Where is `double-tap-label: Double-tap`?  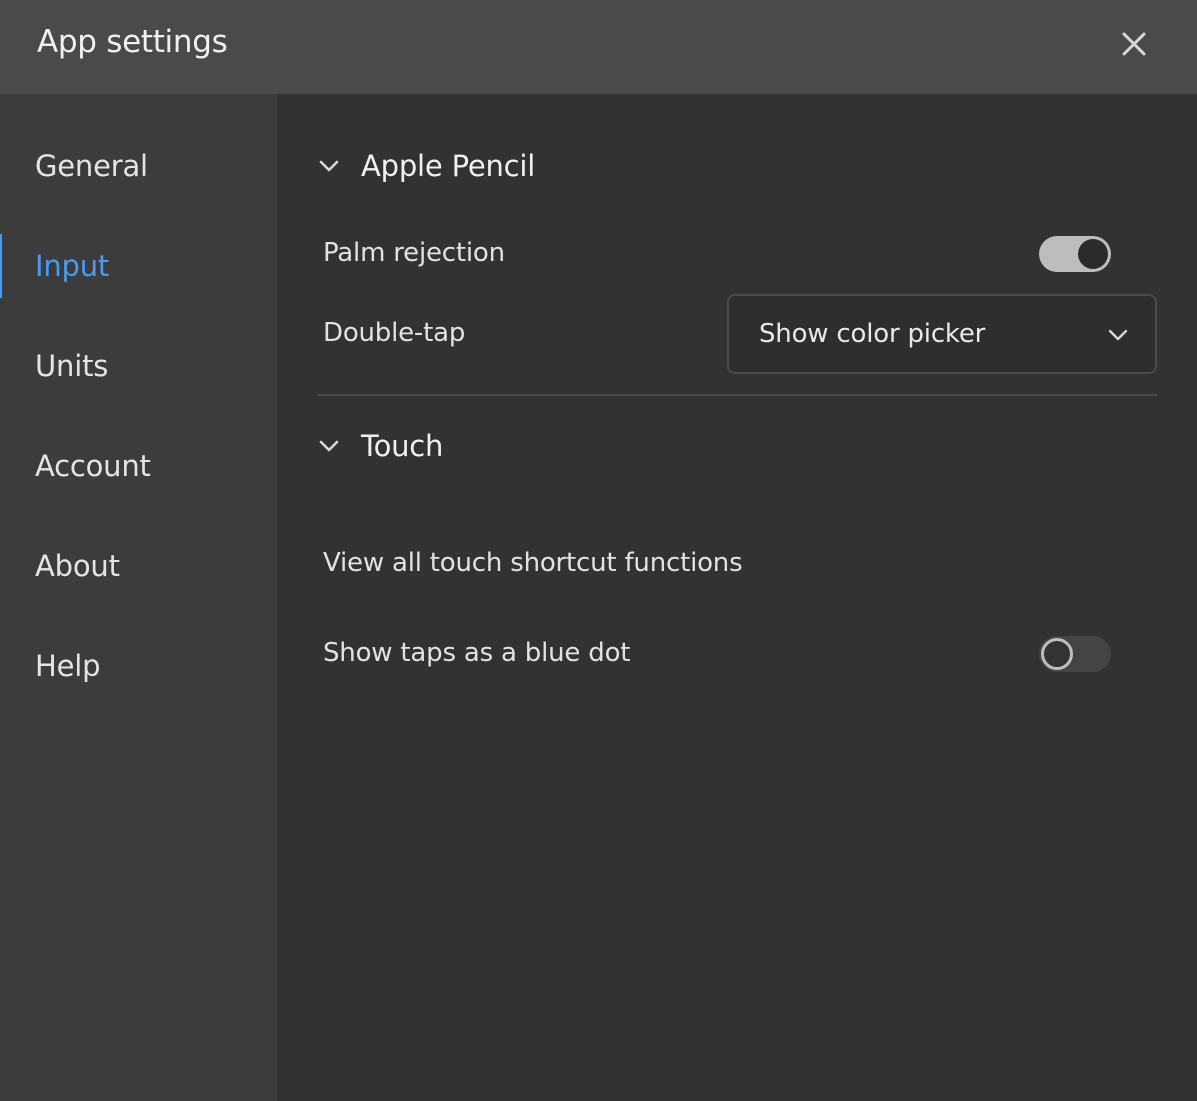 double-tap-label: Double-tap is located at coordinates (394, 333).